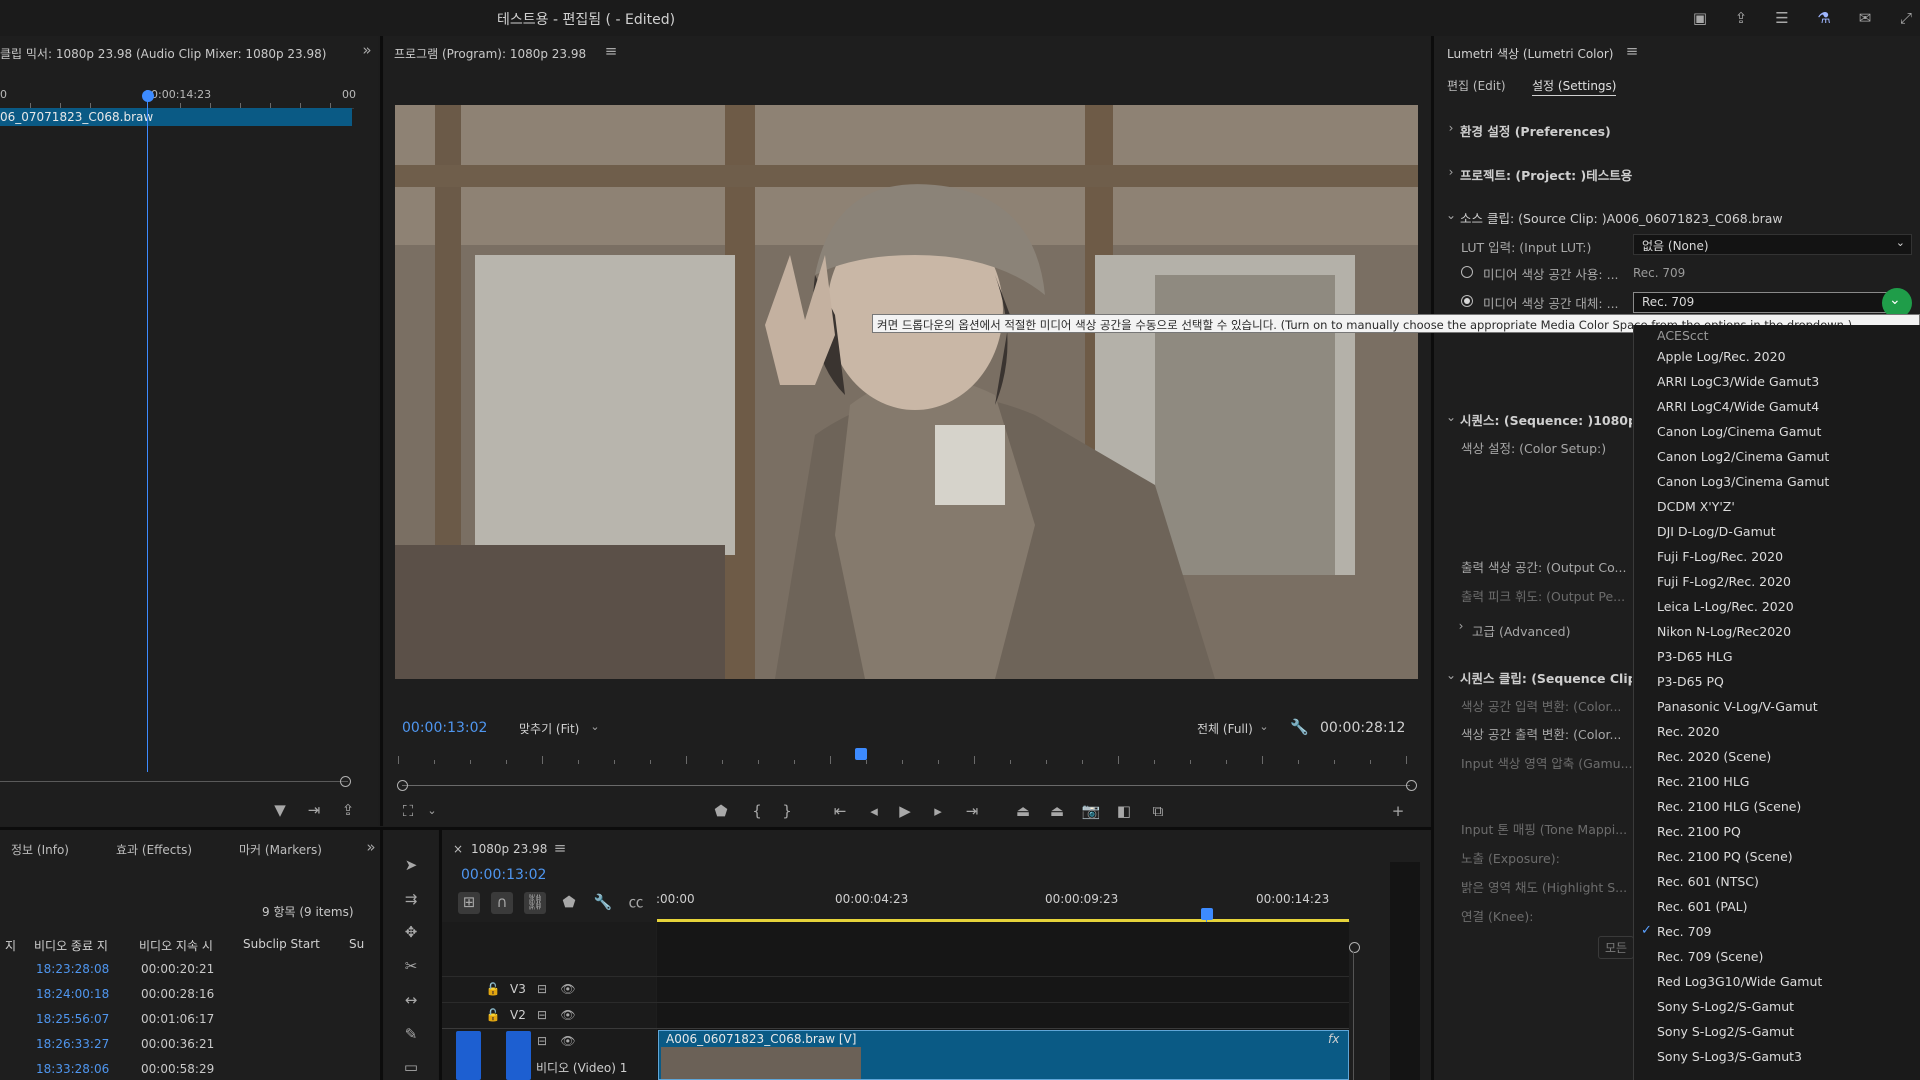  Describe the element at coordinates (1777, 957) in the screenshot. I see `dropdown-item: Rec. 709 (Scene)` at that location.